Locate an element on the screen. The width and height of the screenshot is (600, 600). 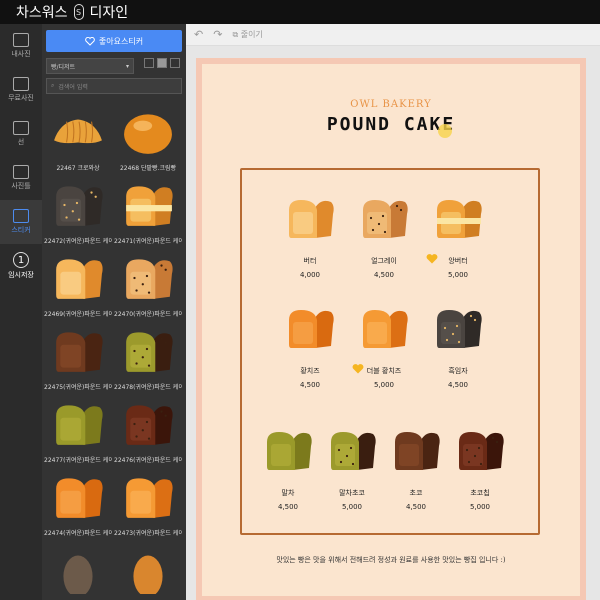
sticker-item: 22477(귀여운)파운드 케이크 is located at coordinates (78, 435).